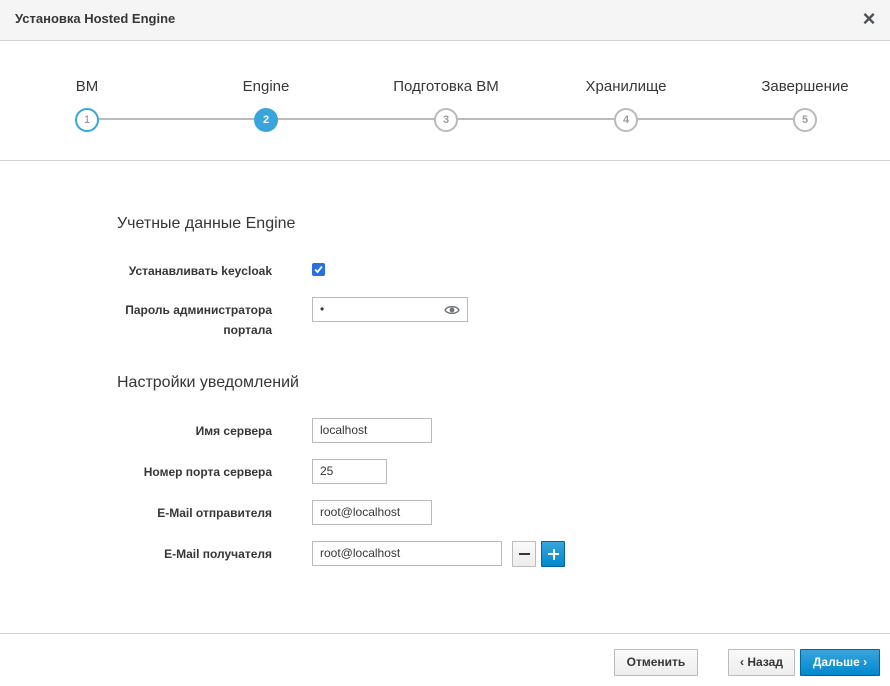 The image size is (890, 686). What do you see at coordinates (200, 271) in the screenshot?
I see `keycloak-label: Устанавливать keycloak` at bounding box center [200, 271].